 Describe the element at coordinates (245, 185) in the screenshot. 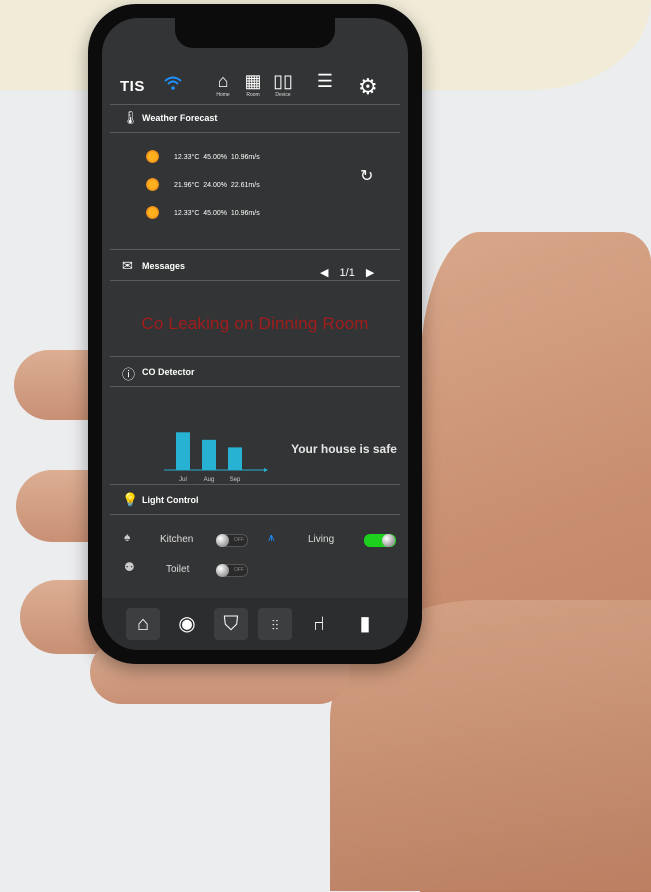

I see `weather-wind: 22.61m/s` at that location.